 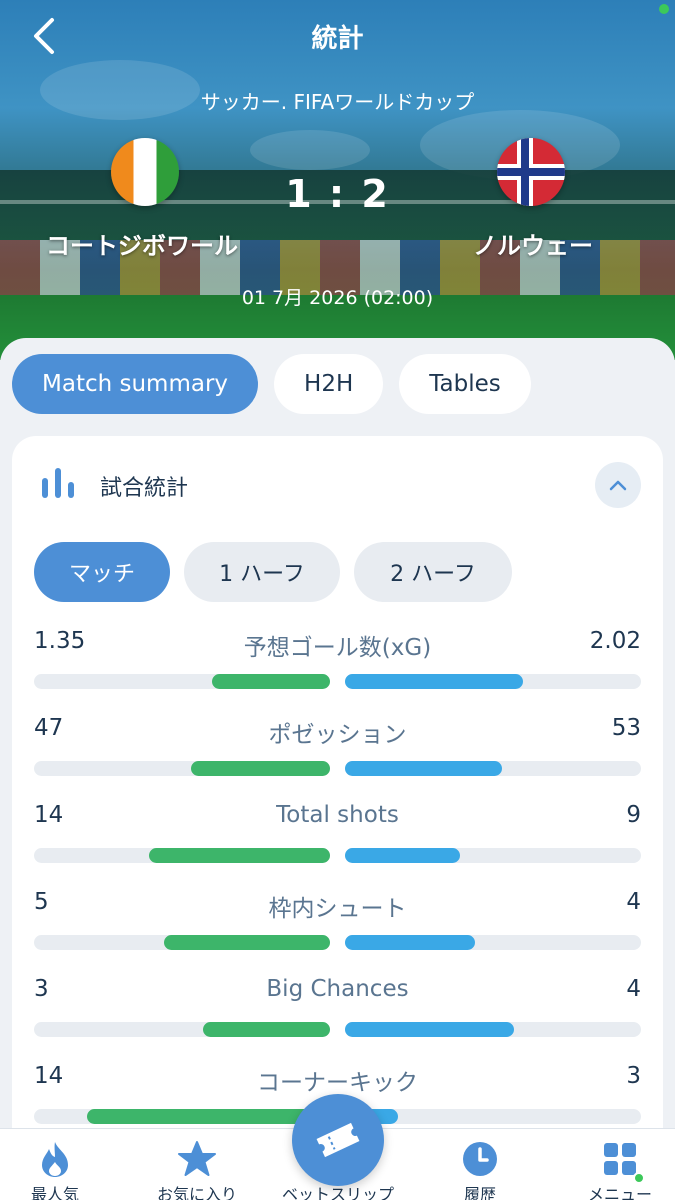 I want to click on page-title: 統計, so click(x=337, y=39).